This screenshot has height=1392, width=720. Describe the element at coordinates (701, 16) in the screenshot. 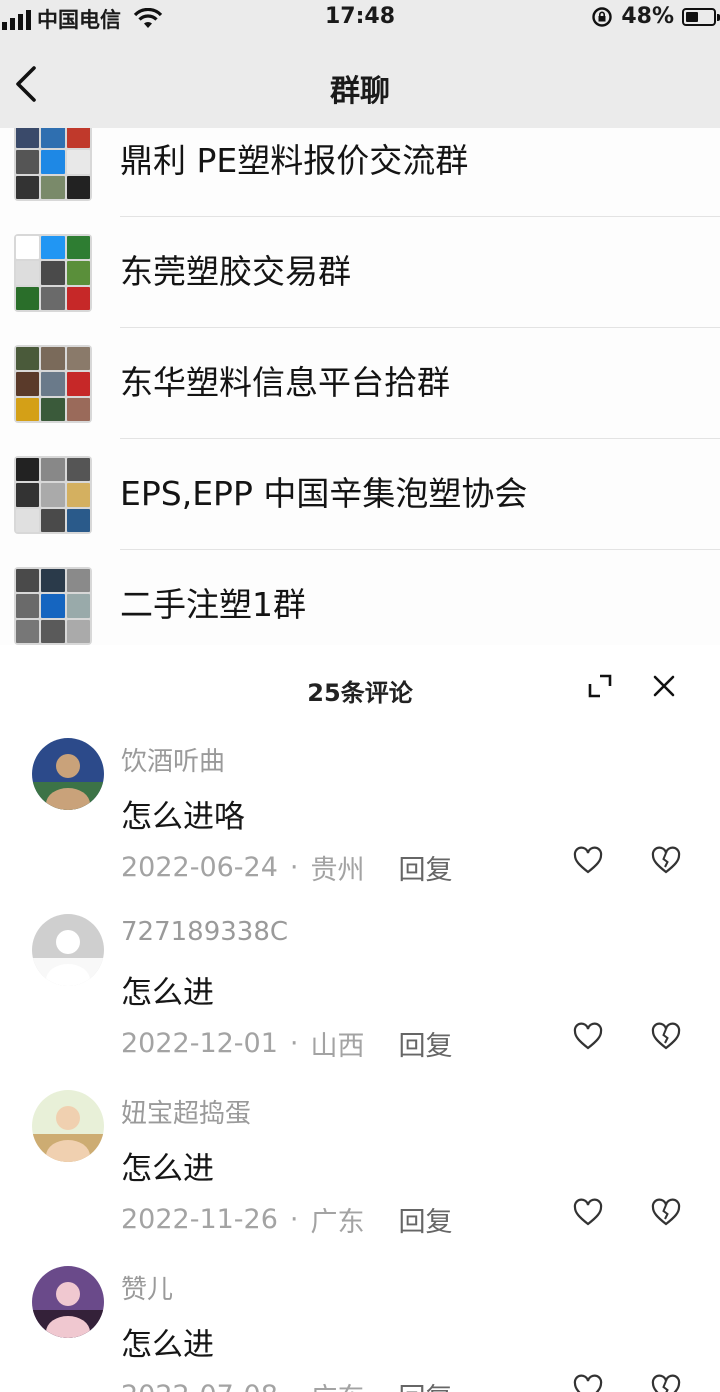

I see `battery-icon` at that location.